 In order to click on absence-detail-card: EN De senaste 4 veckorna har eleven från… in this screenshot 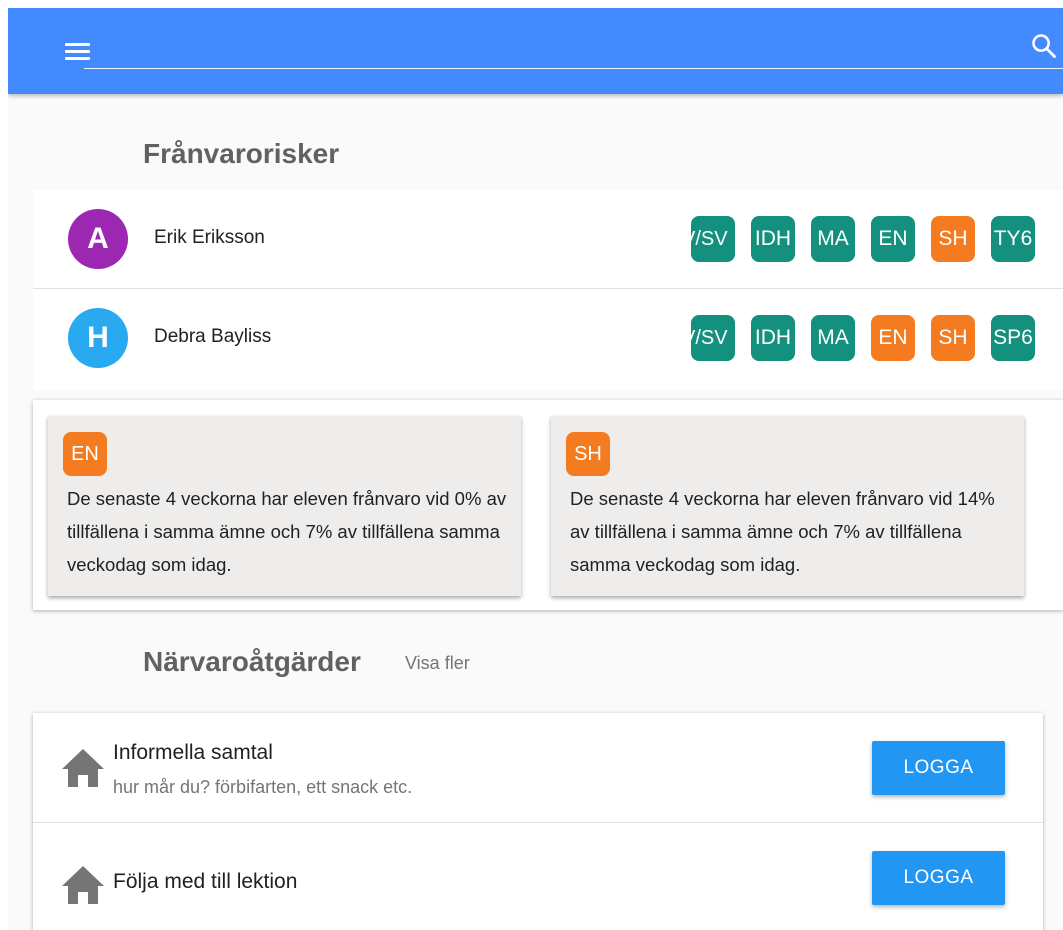, I will do `click(284, 506)`.